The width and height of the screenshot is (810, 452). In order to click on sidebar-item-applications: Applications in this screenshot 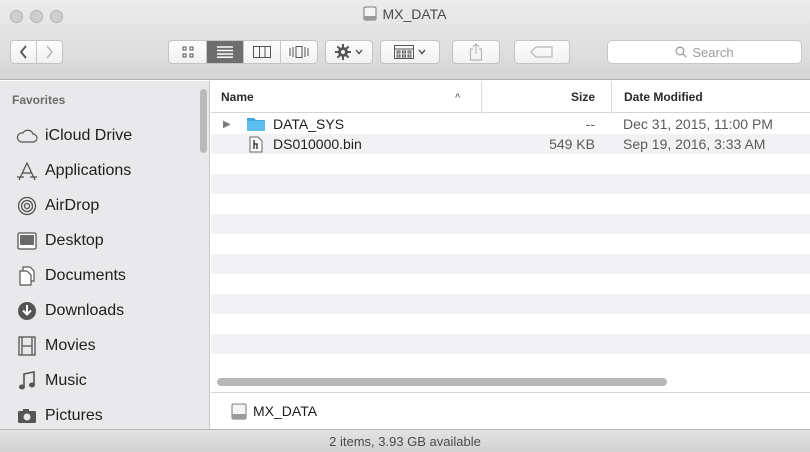, I will do `click(73, 171)`.